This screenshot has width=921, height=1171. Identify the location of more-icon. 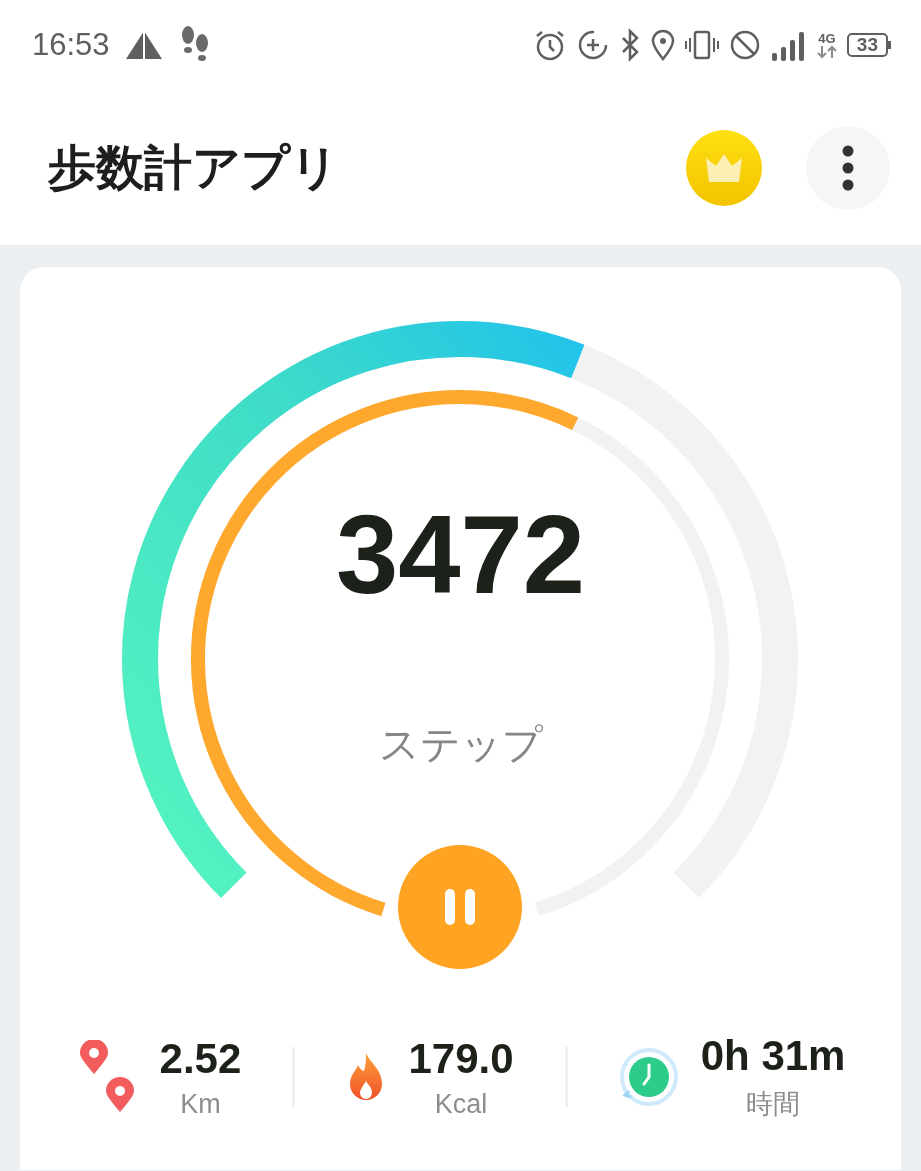
(848, 167).